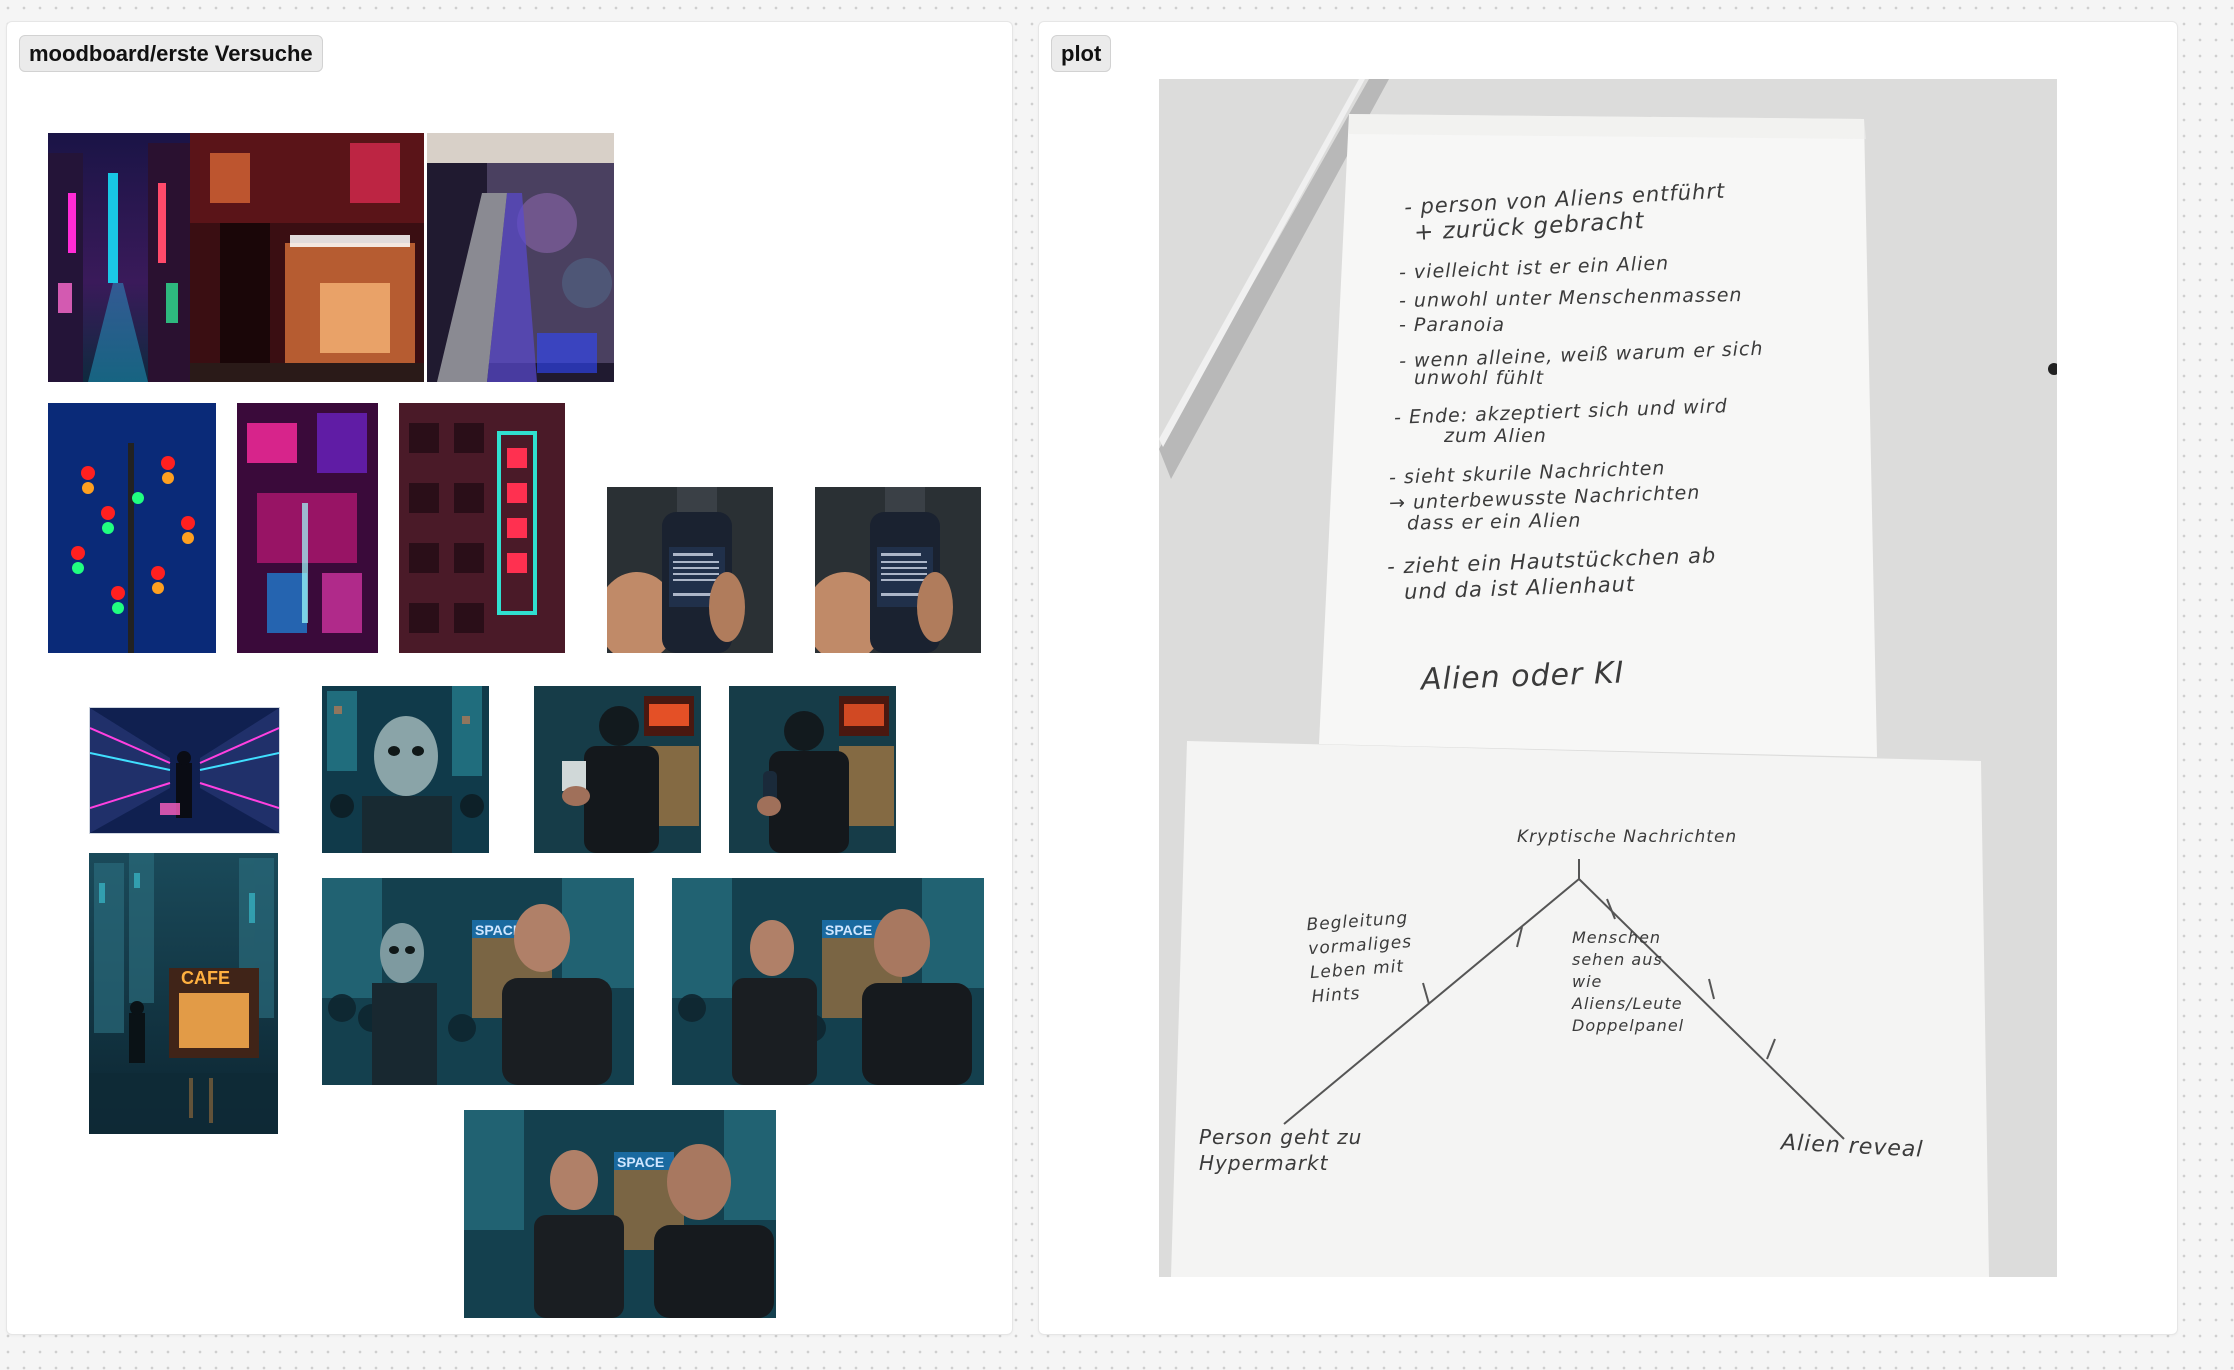 Image resolution: width=2234 pixels, height=1370 pixels. I want to click on graffiti-escalator-image, so click(520, 257).